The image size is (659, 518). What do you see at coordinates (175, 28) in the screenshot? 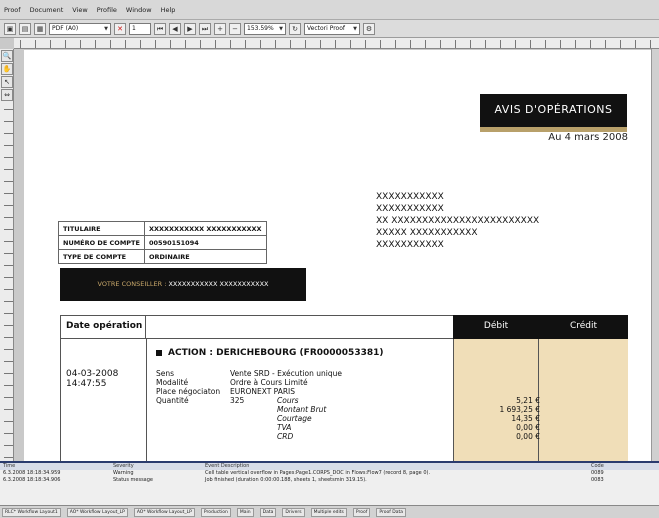
I see `prev-page-icon: ◀` at bounding box center [175, 28].